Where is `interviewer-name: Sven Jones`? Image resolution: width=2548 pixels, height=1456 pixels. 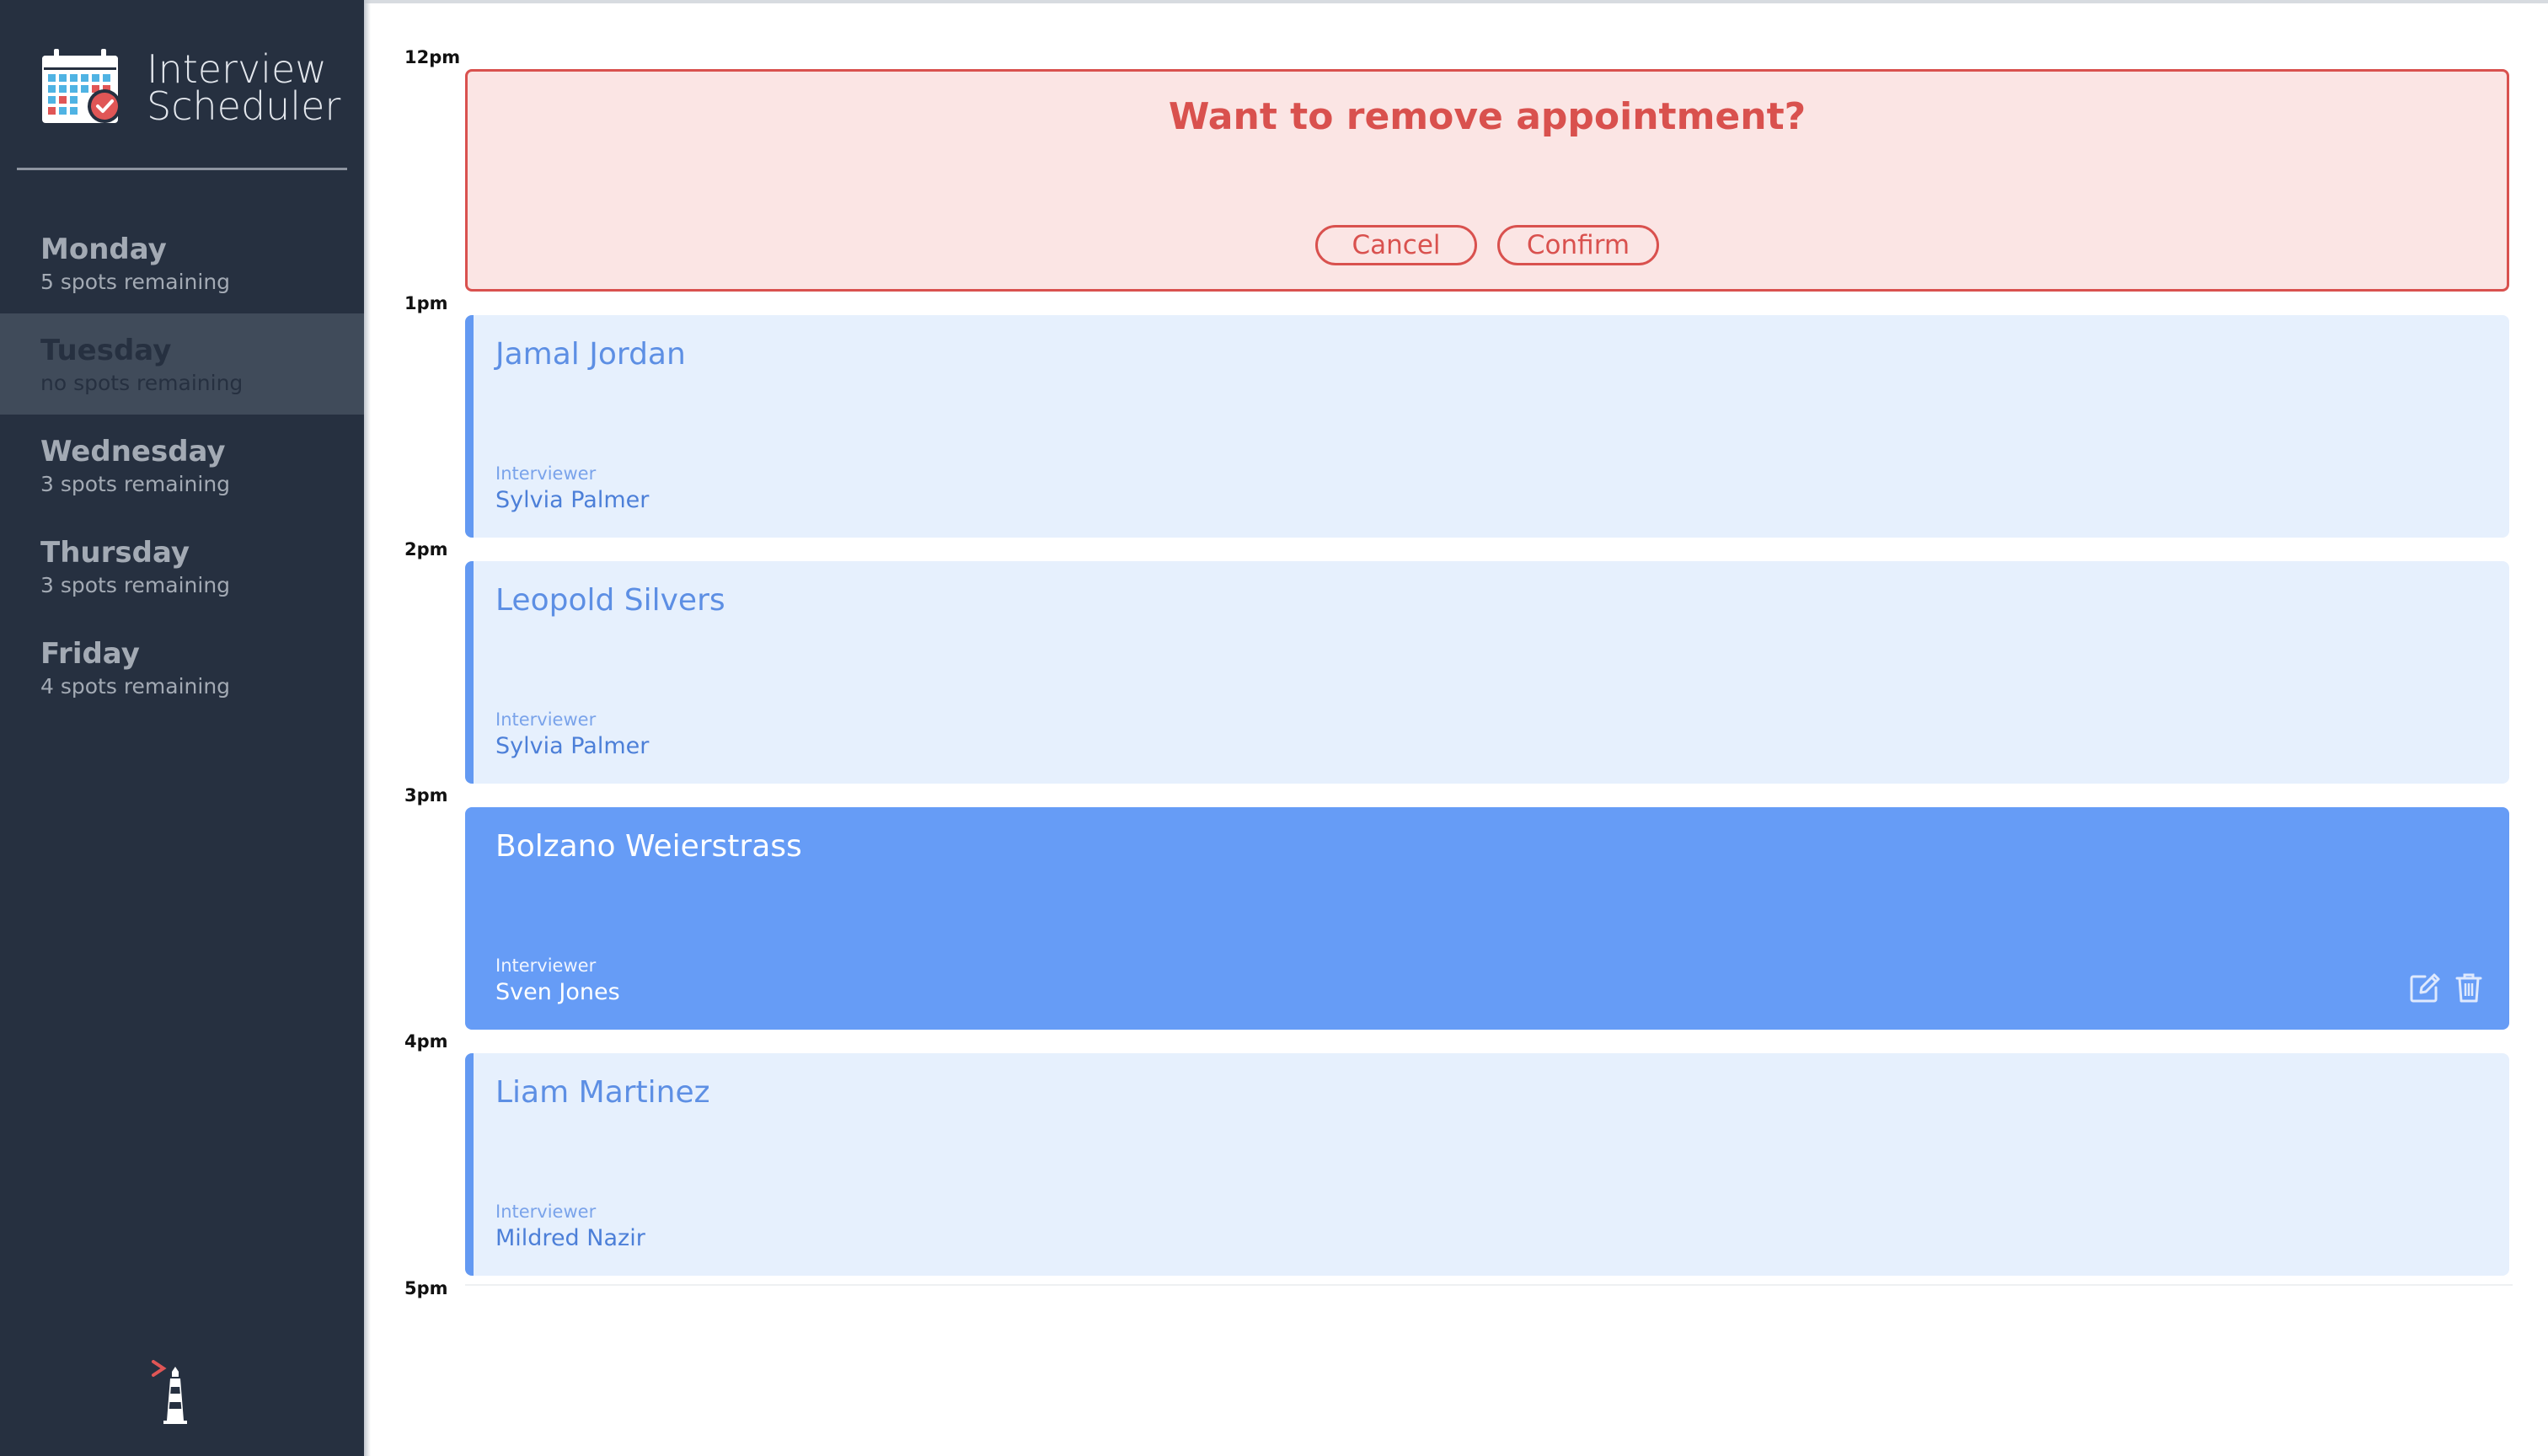 interviewer-name: Sven Jones is located at coordinates (557, 992).